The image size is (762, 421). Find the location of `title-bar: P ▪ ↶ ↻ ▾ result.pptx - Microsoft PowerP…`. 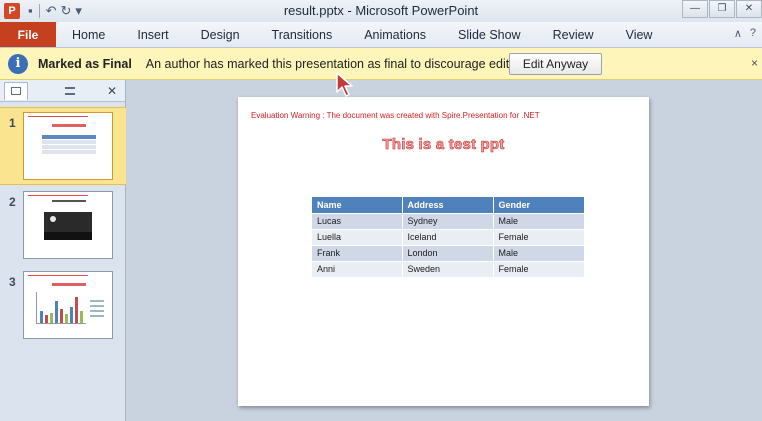

title-bar: P ▪ ↶ ↻ ▾ result.pptx - Microsoft PowerP… is located at coordinates (381, 11).